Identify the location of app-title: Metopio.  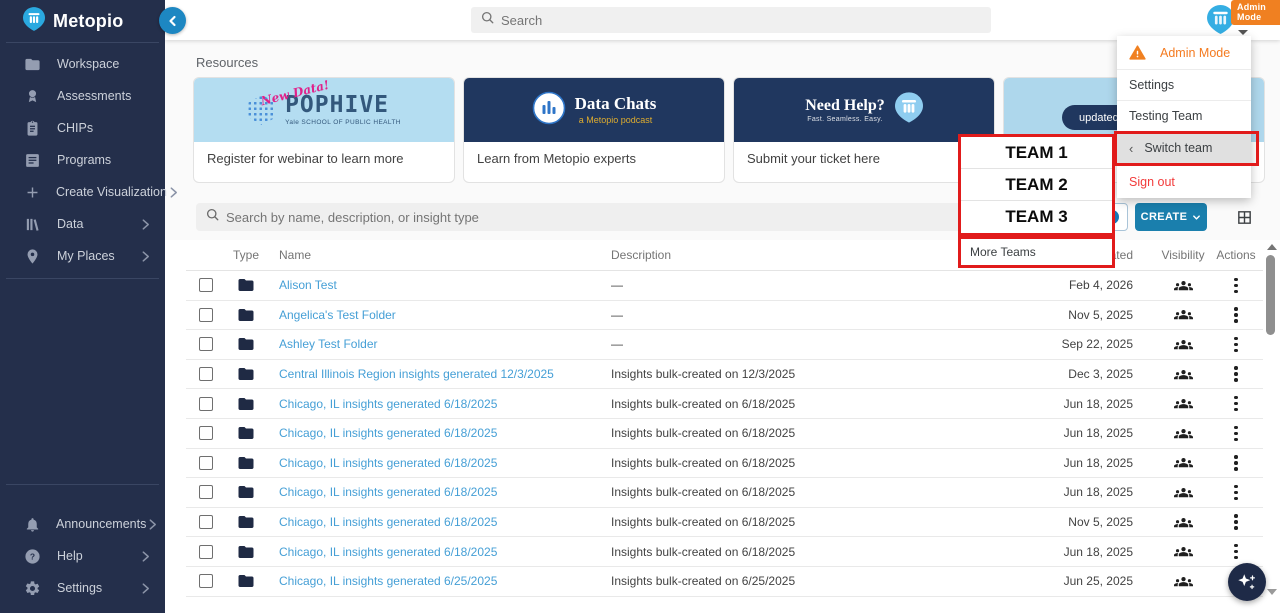
(88, 20).